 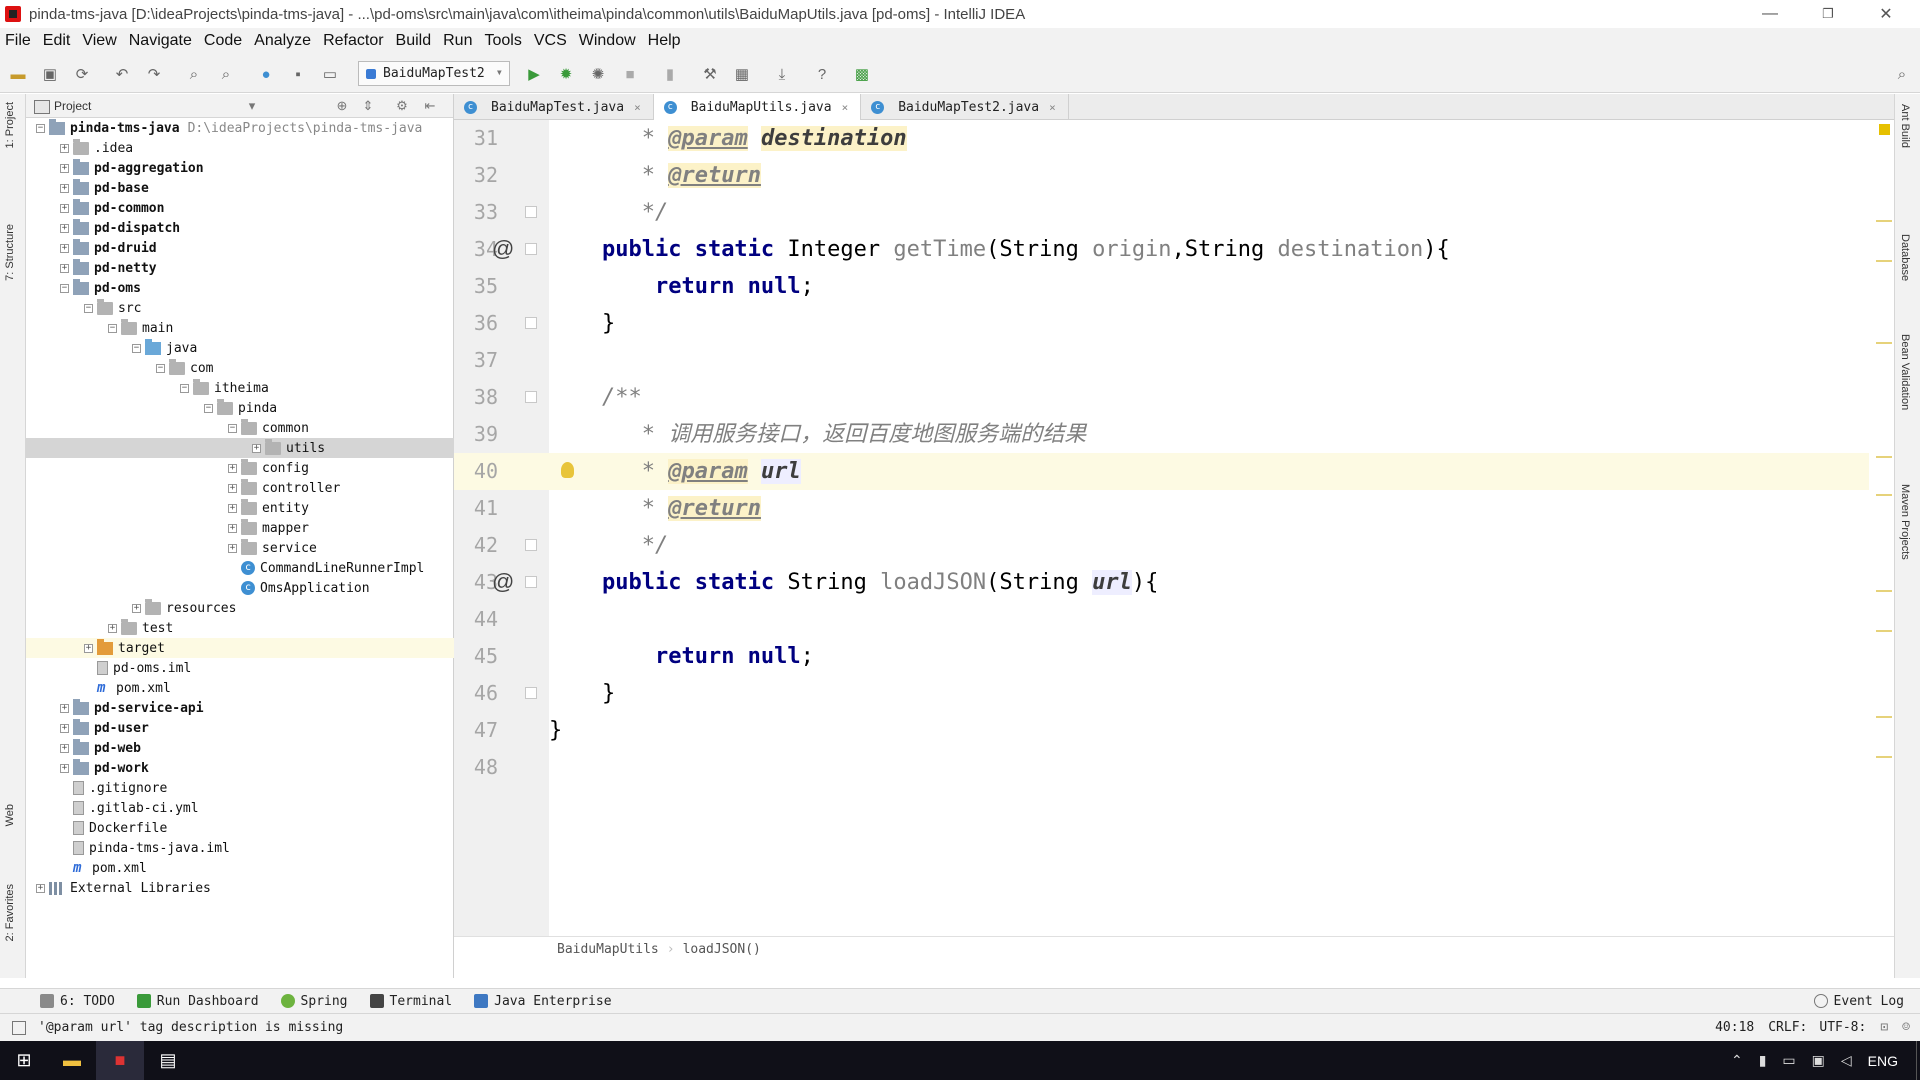 What do you see at coordinates (1846, 1060) in the screenshot?
I see `volume-icon: ◁` at bounding box center [1846, 1060].